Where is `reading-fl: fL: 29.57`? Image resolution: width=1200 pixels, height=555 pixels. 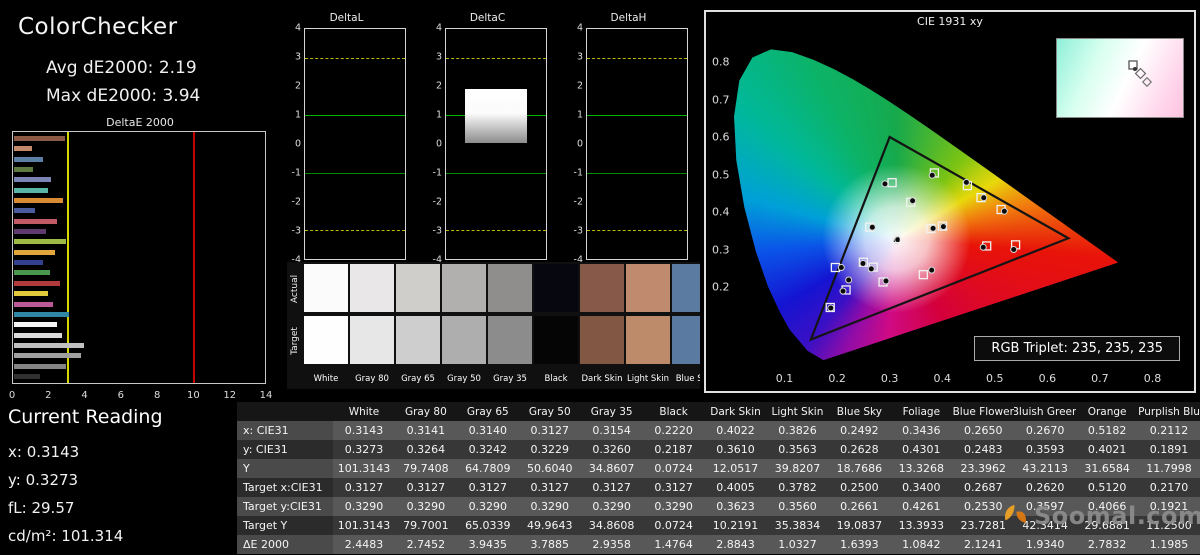 reading-fl: fL: 29.57 is located at coordinates (41, 508).